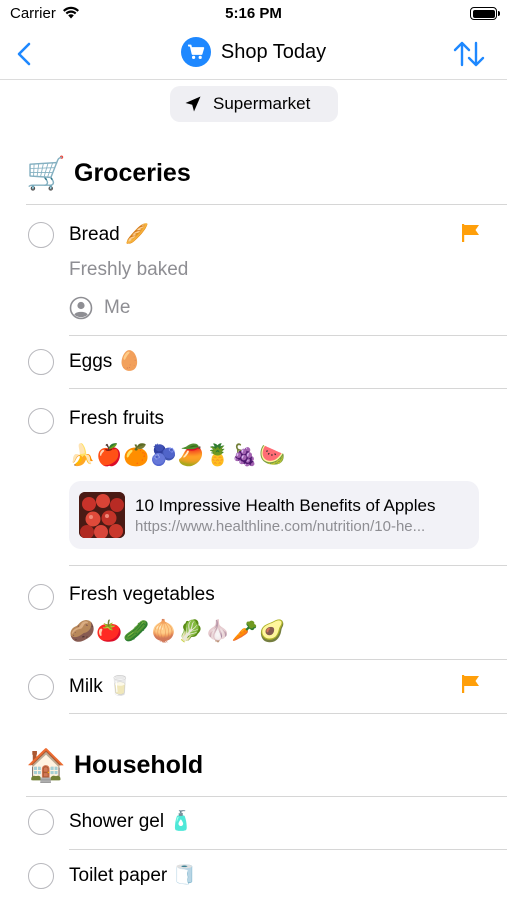 This screenshot has height=900, width=507. I want to click on assignee-label: Me, so click(117, 307).